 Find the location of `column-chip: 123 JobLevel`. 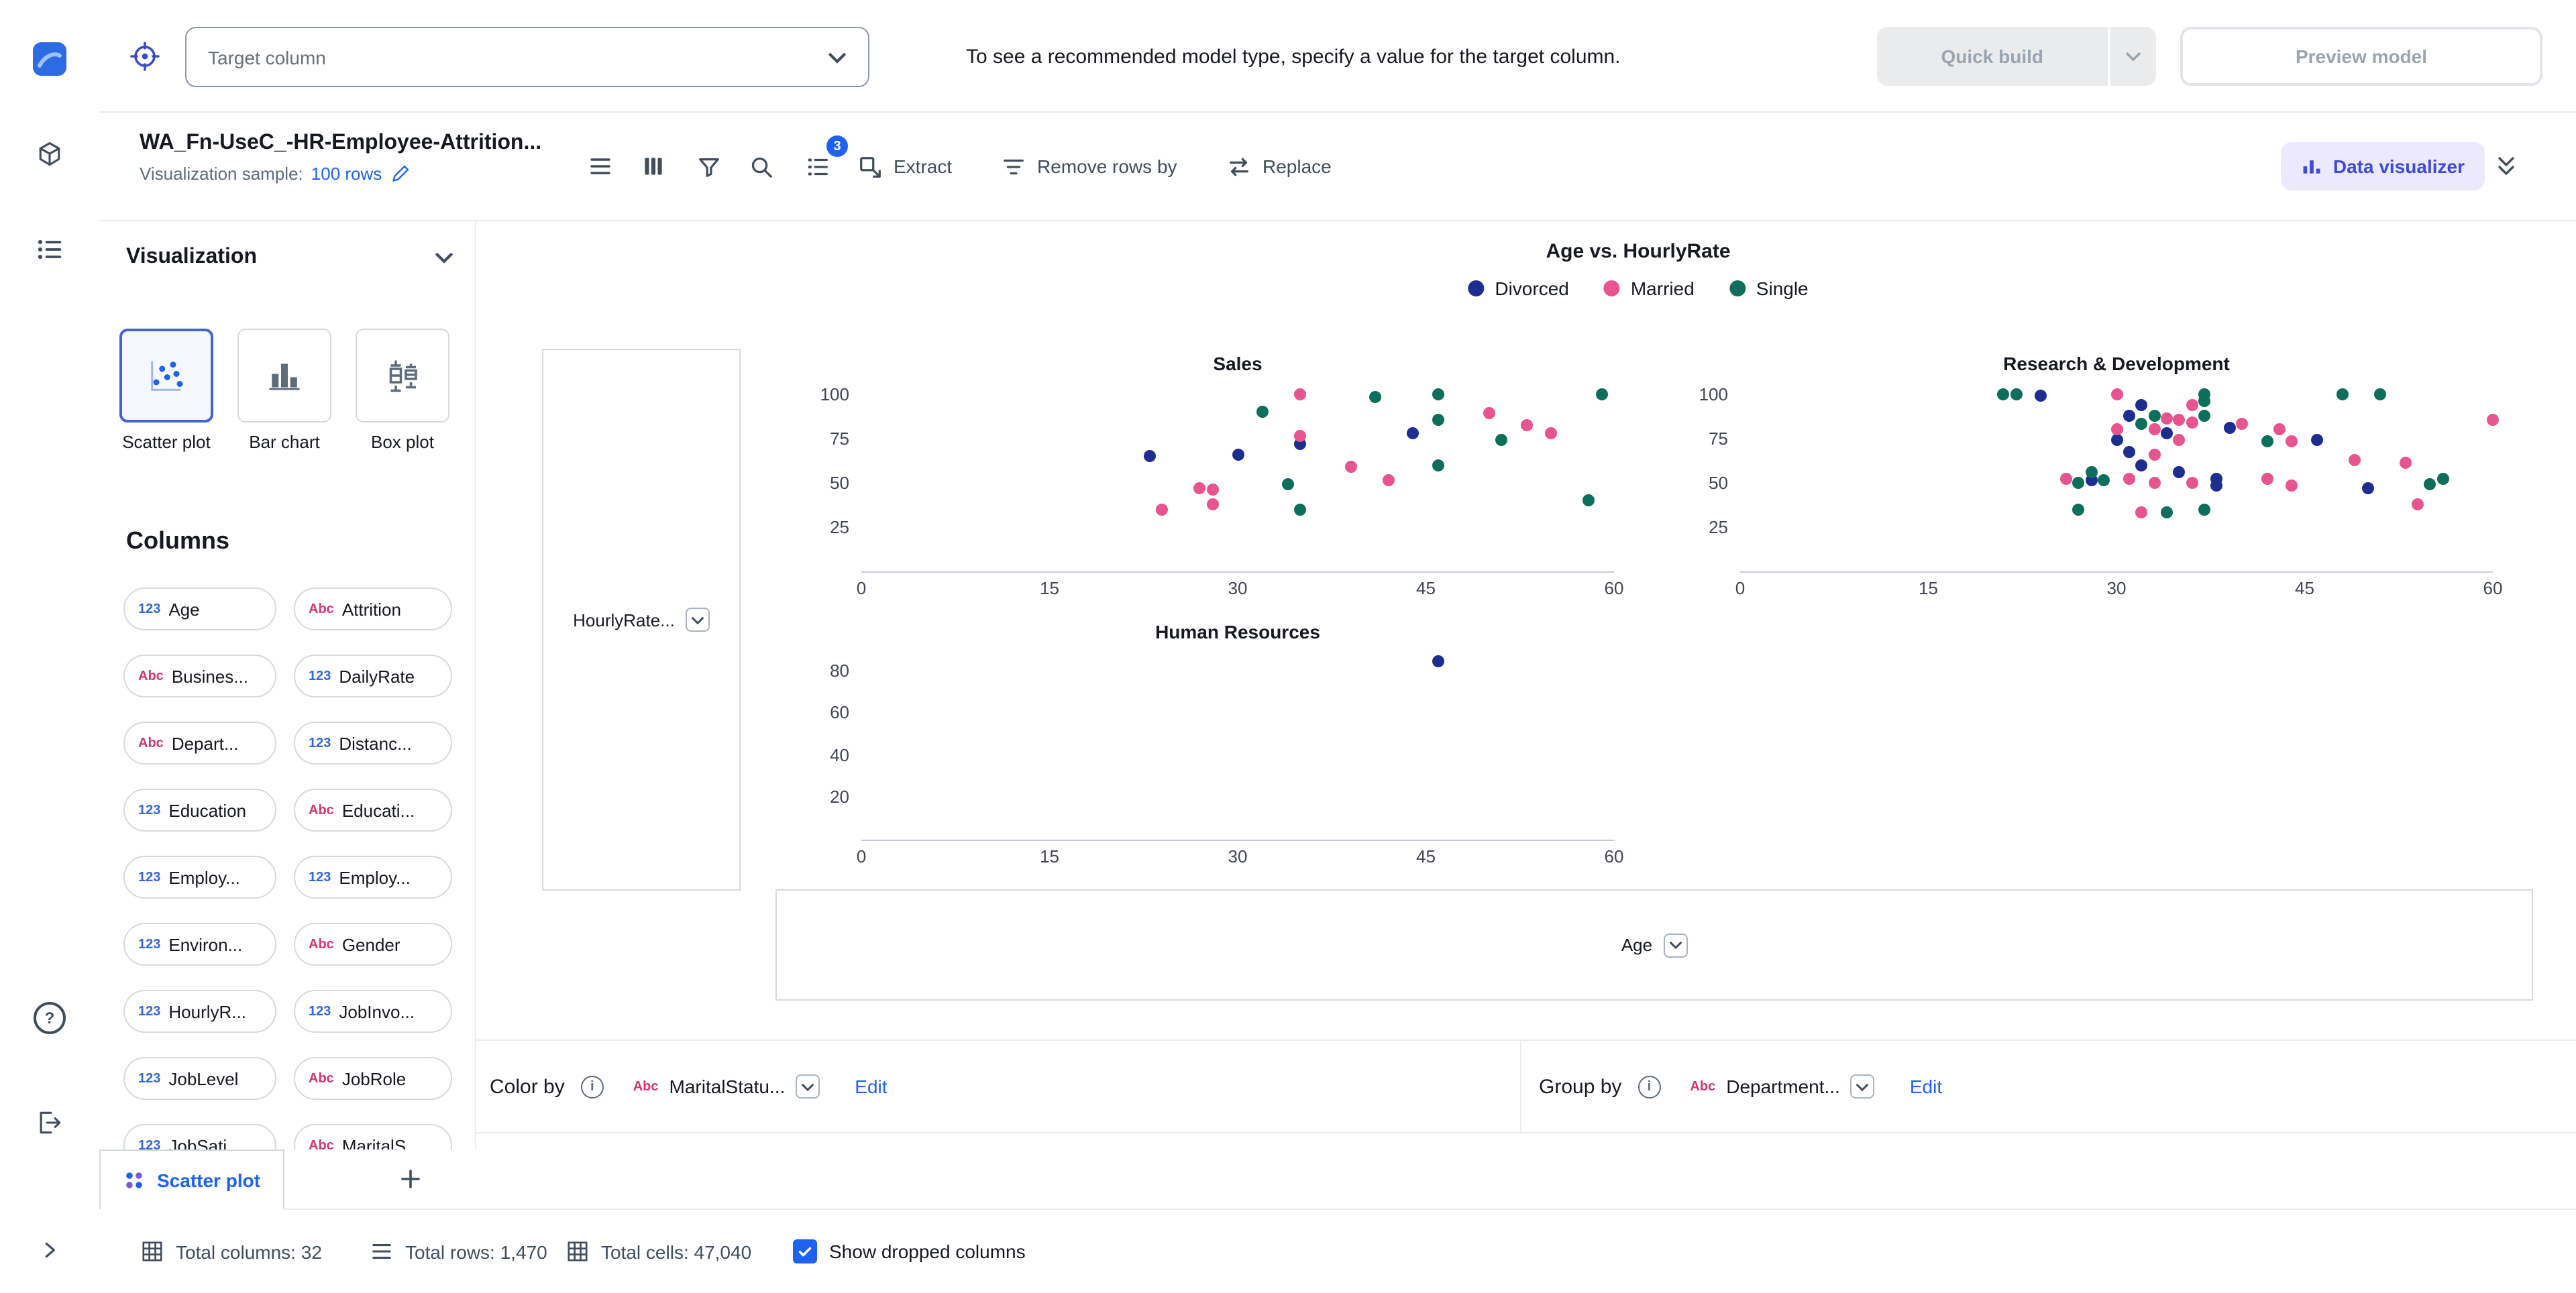

column-chip: 123 JobLevel is located at coordinates (199, 1078).